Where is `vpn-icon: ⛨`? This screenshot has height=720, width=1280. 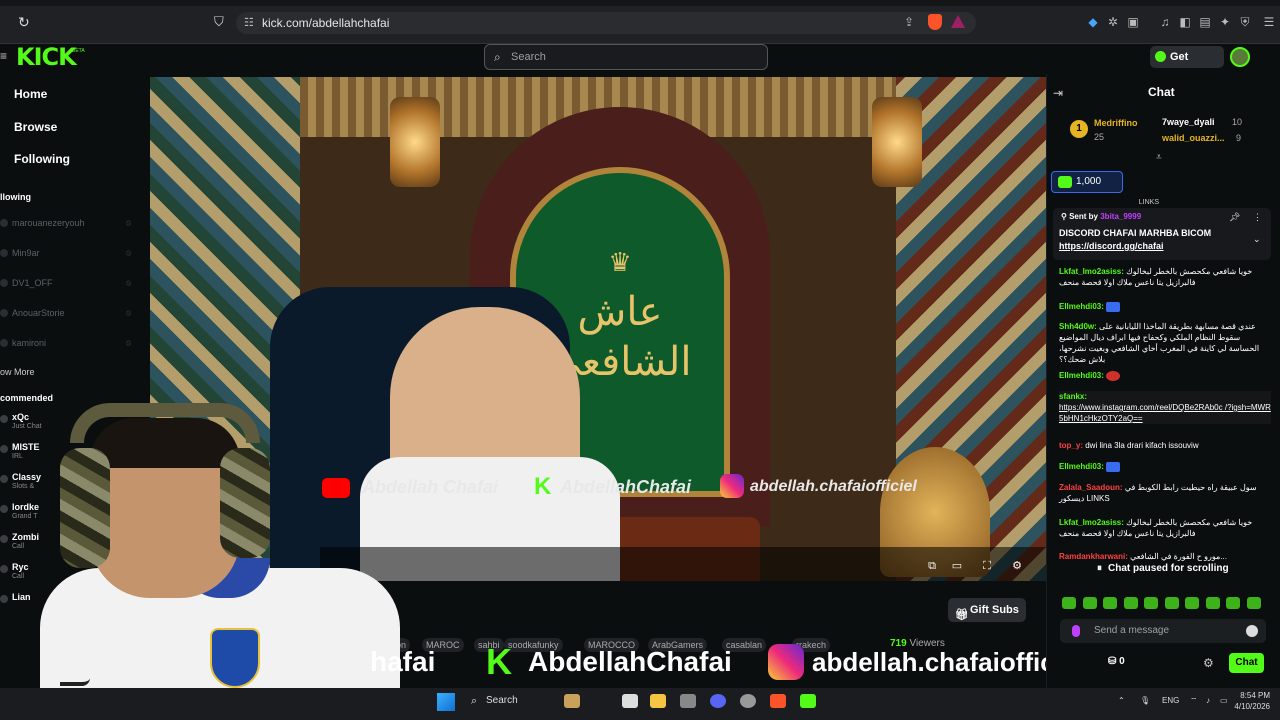 vpn-icon: ⛨ is located at coordinates (1245, 22).